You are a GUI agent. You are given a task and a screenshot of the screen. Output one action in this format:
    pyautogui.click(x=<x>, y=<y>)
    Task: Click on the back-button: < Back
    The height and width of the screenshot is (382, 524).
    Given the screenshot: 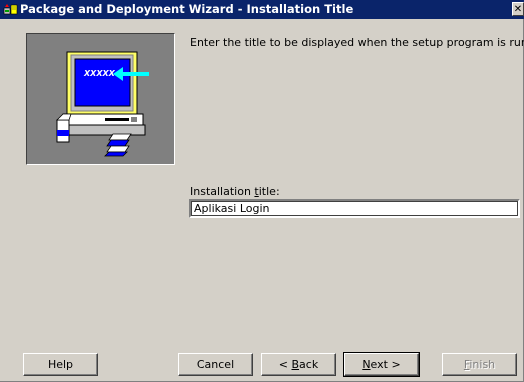 What is the action you would take?
    pyautogui.click(x=298, y=364)
    